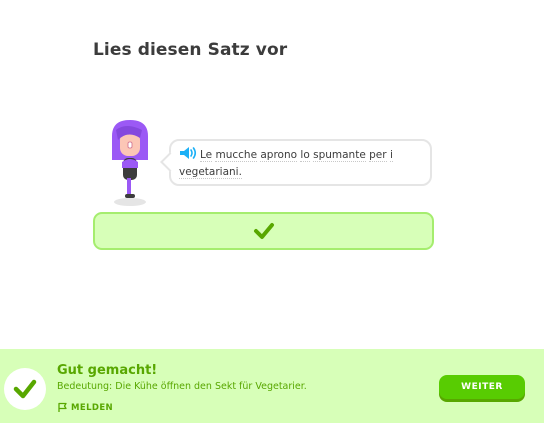 This screenshot has width=544, height=423. I want to click on speech-bubble-tail, so click(170, 162).